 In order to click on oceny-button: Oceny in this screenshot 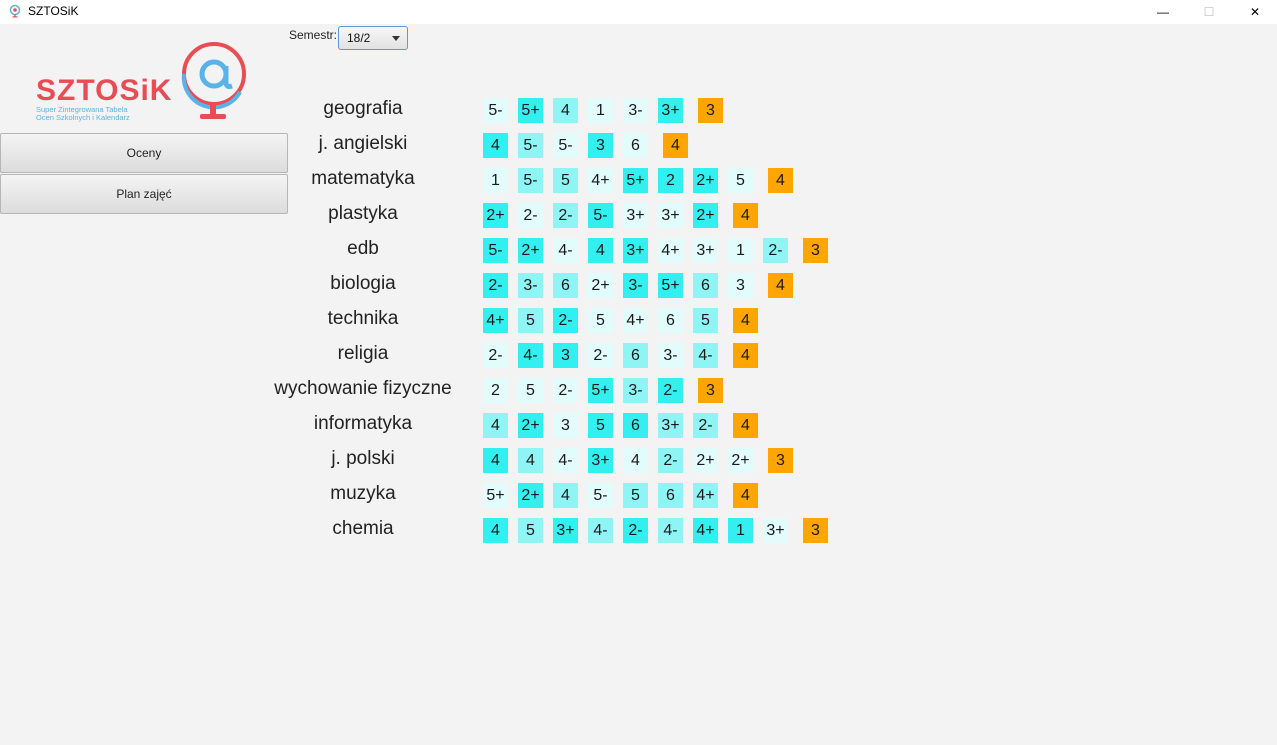, I will do `click(144, 153)`.